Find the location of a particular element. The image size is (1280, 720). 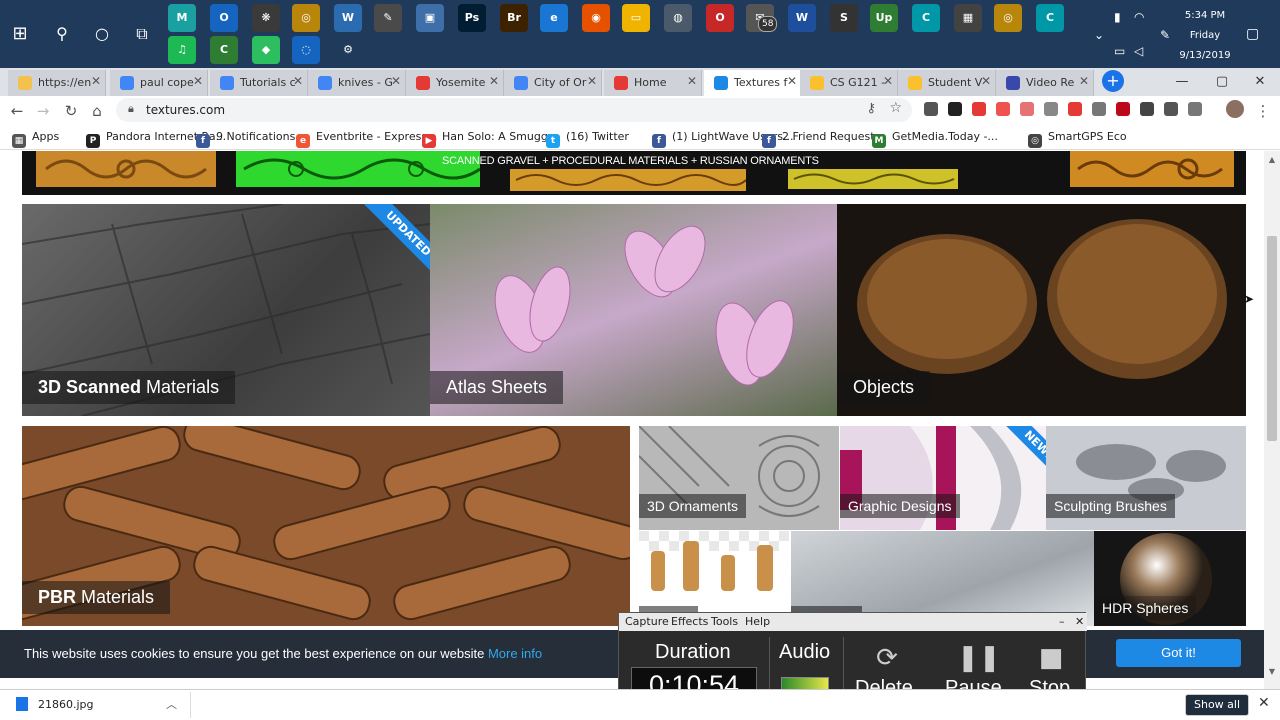

profile-avatar is located at coordinates (1235, 109).